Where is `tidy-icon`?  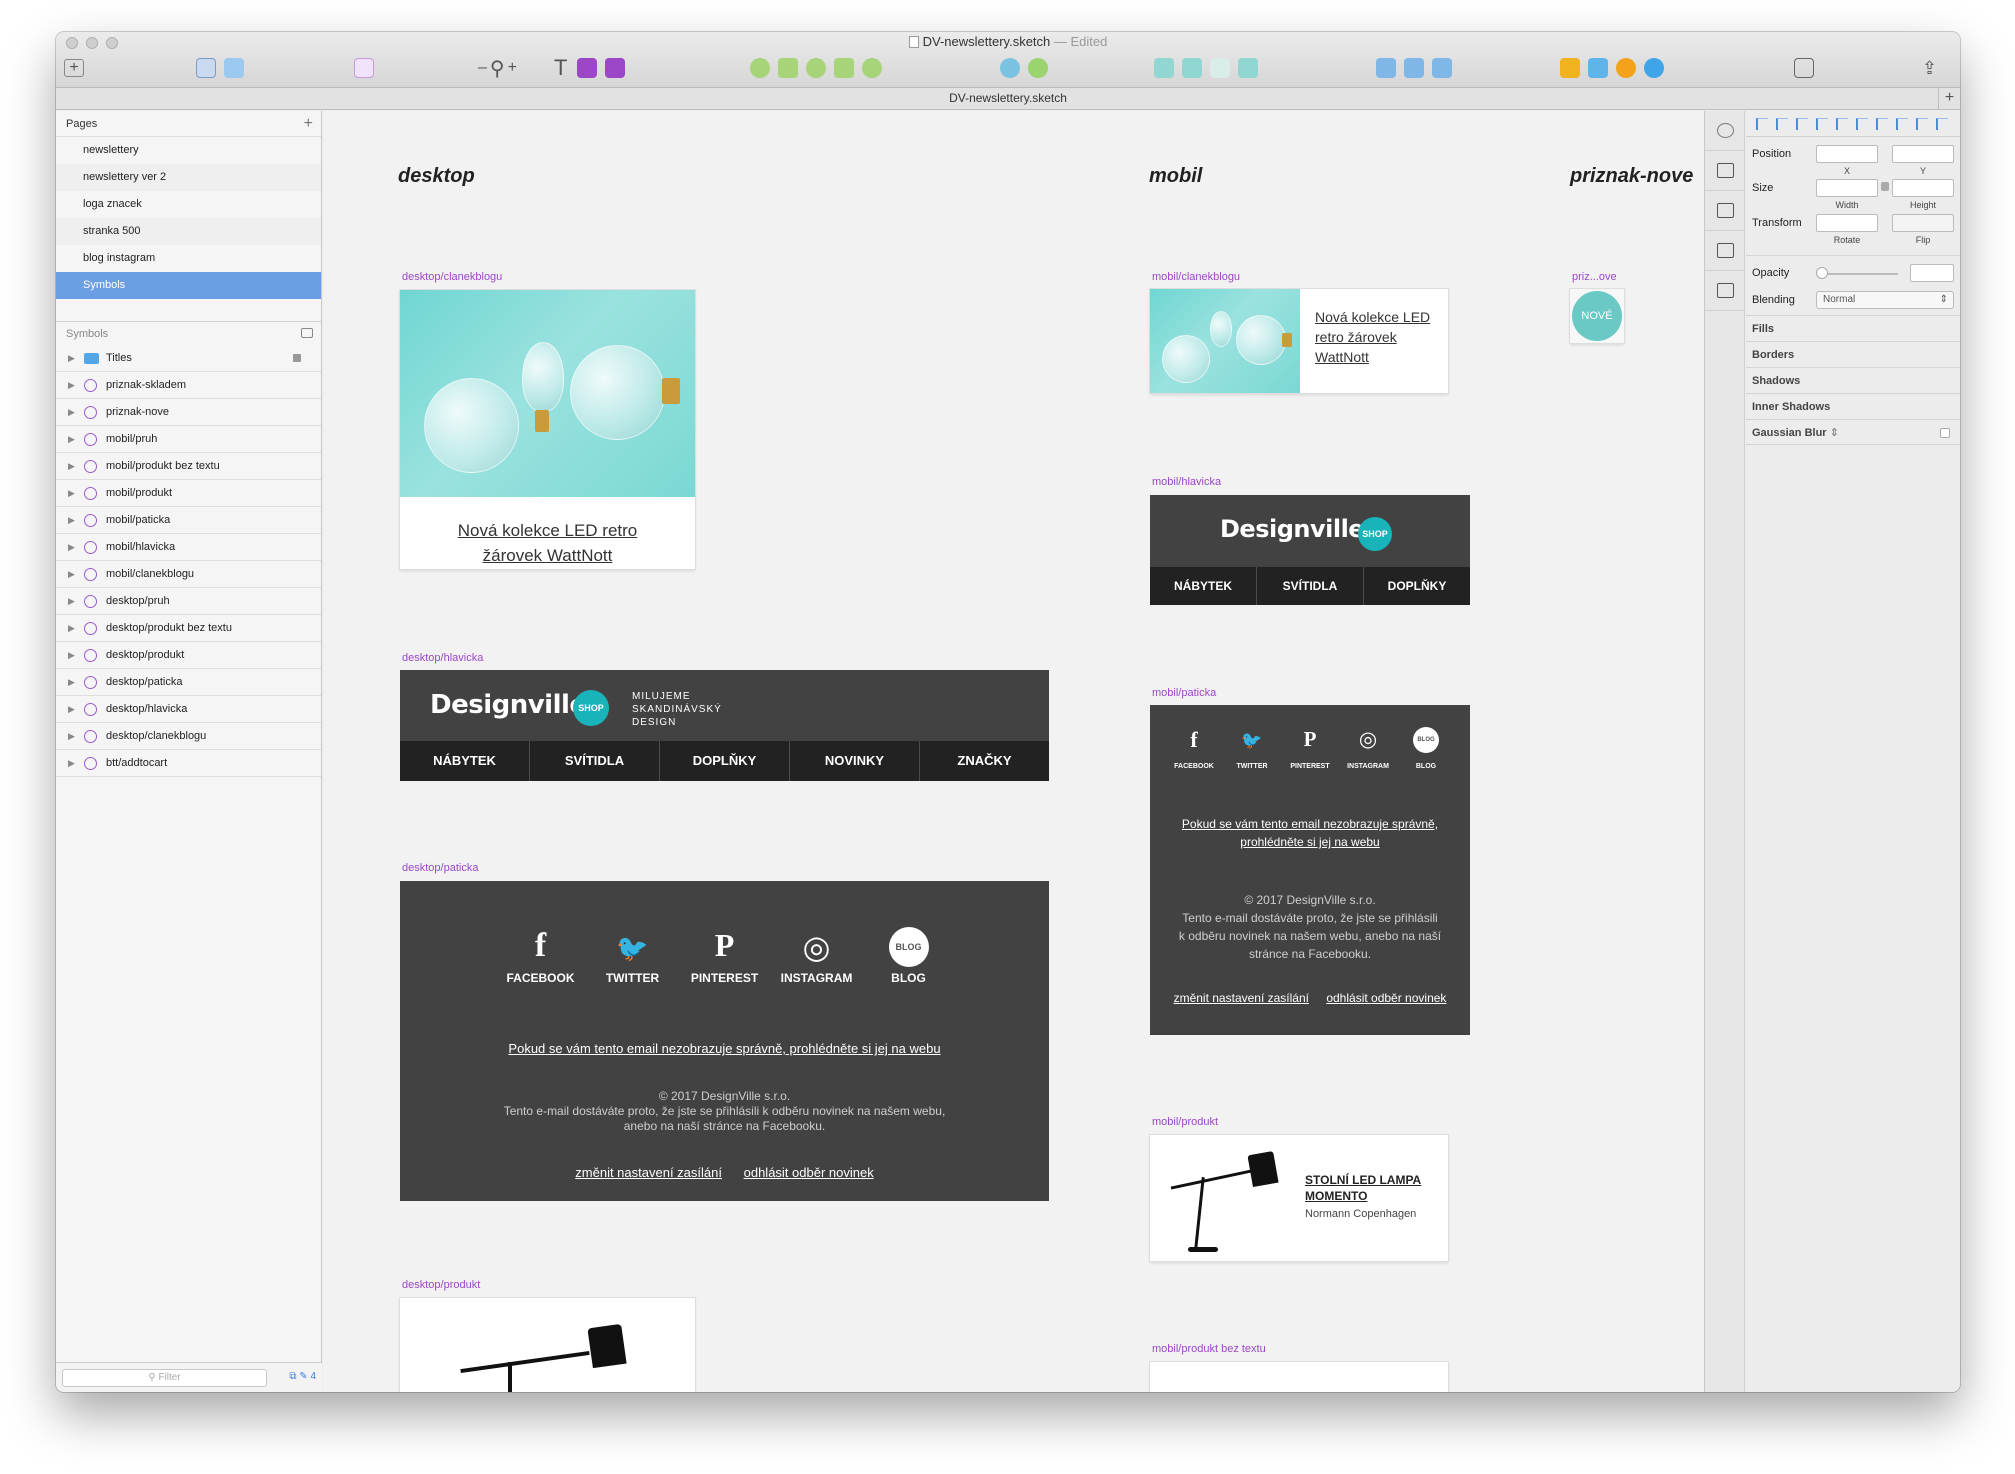 tidy-icon is located at coordinates (1922, 123).